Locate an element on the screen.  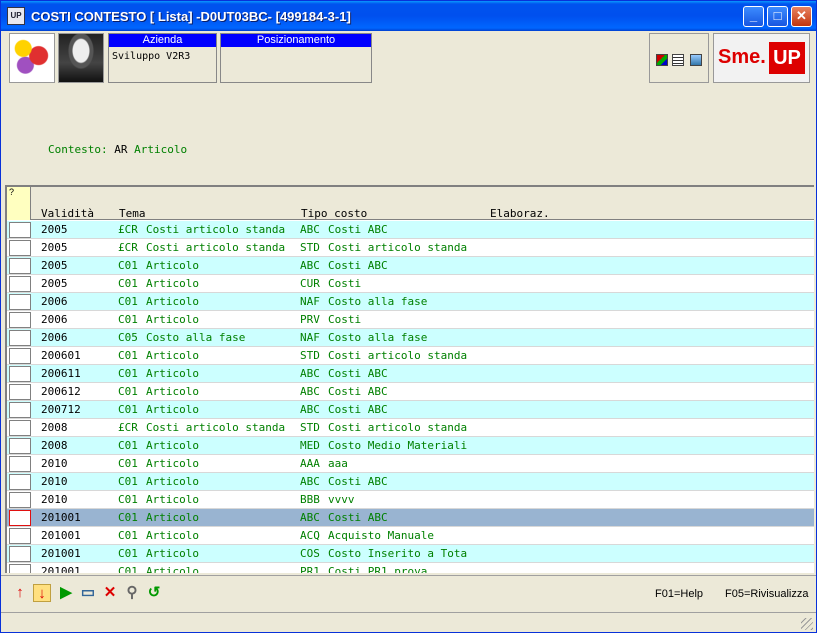
refresh-icon: ↺ is located at coordinates (154, 593).